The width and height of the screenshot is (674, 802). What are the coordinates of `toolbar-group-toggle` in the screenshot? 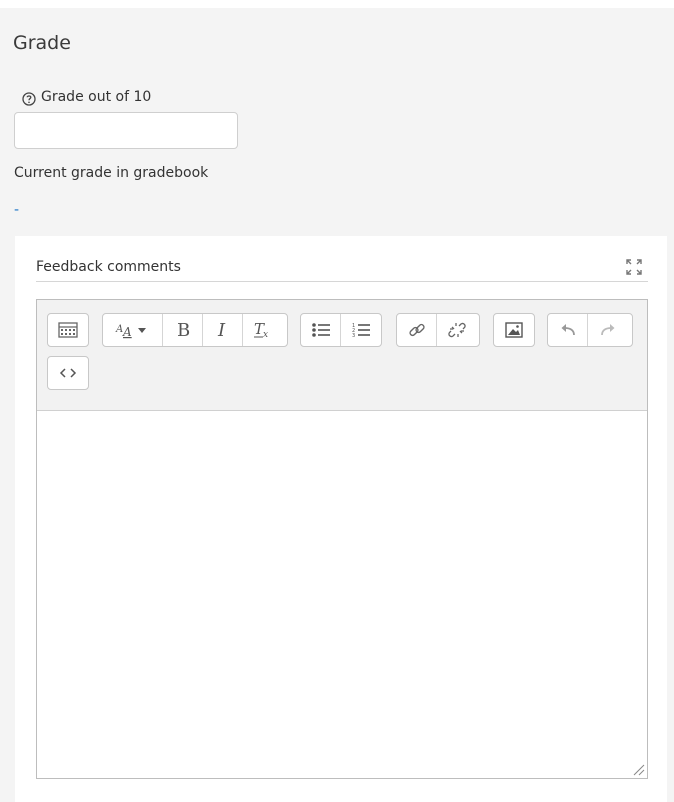 It's located at (68, 330).